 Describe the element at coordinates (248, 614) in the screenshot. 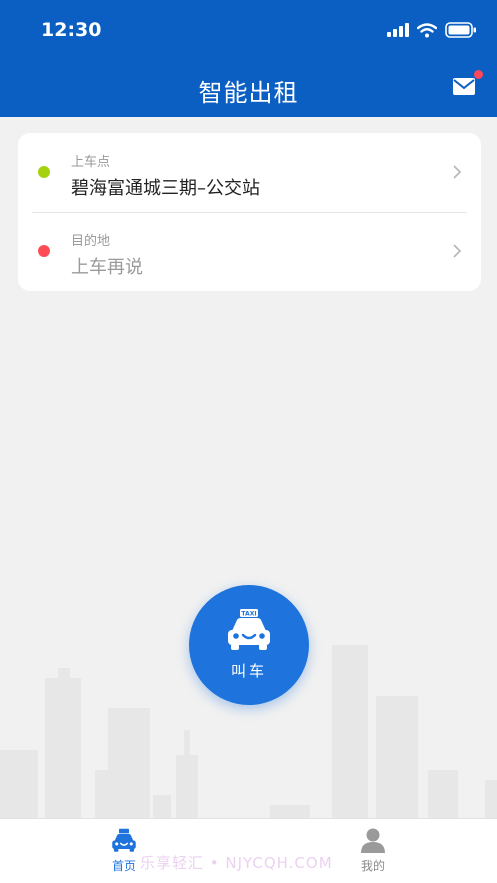

I see `taxi-sign-text: TAXI` at that location.